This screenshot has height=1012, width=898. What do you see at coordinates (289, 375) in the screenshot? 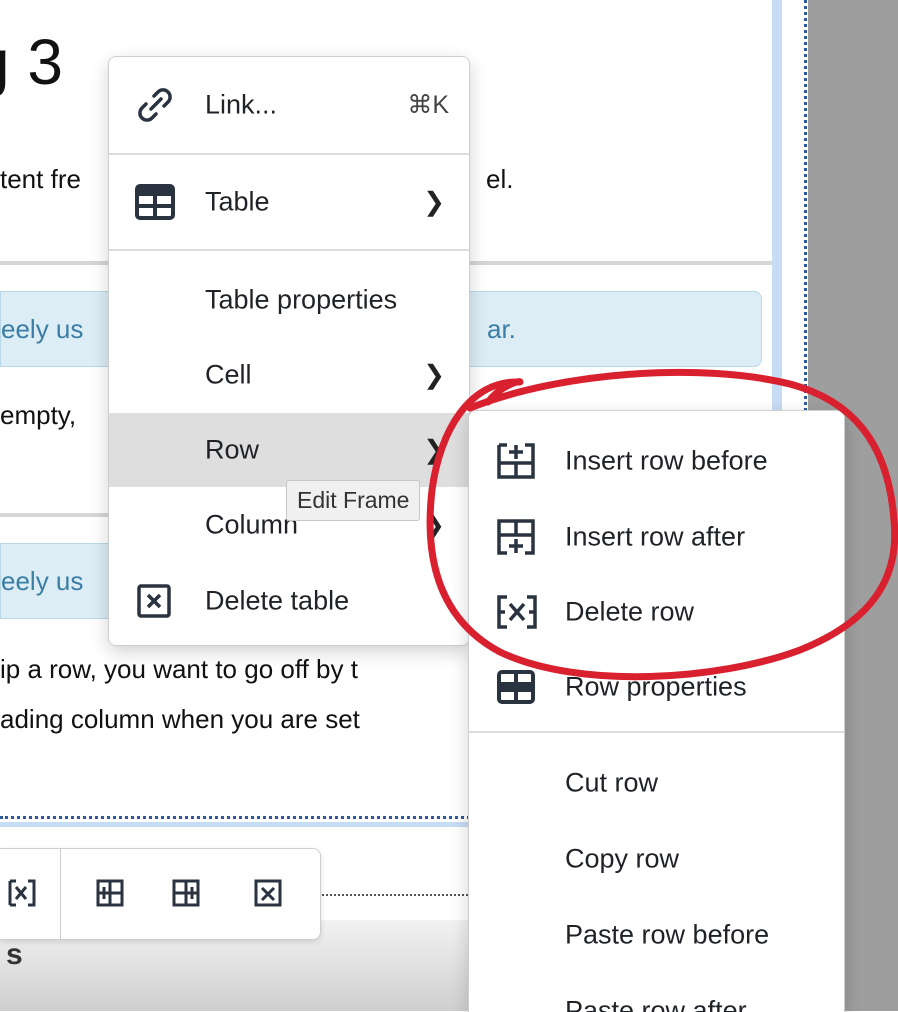
I see `menu-item-cell: Cell ❯` at bounding box center [289, 375].